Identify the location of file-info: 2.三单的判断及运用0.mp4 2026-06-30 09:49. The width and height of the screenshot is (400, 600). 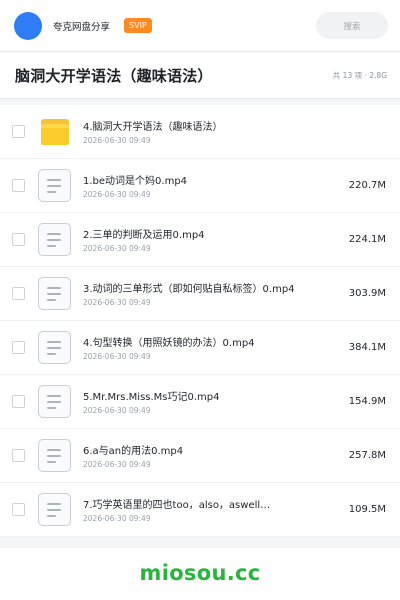
(213, 239).